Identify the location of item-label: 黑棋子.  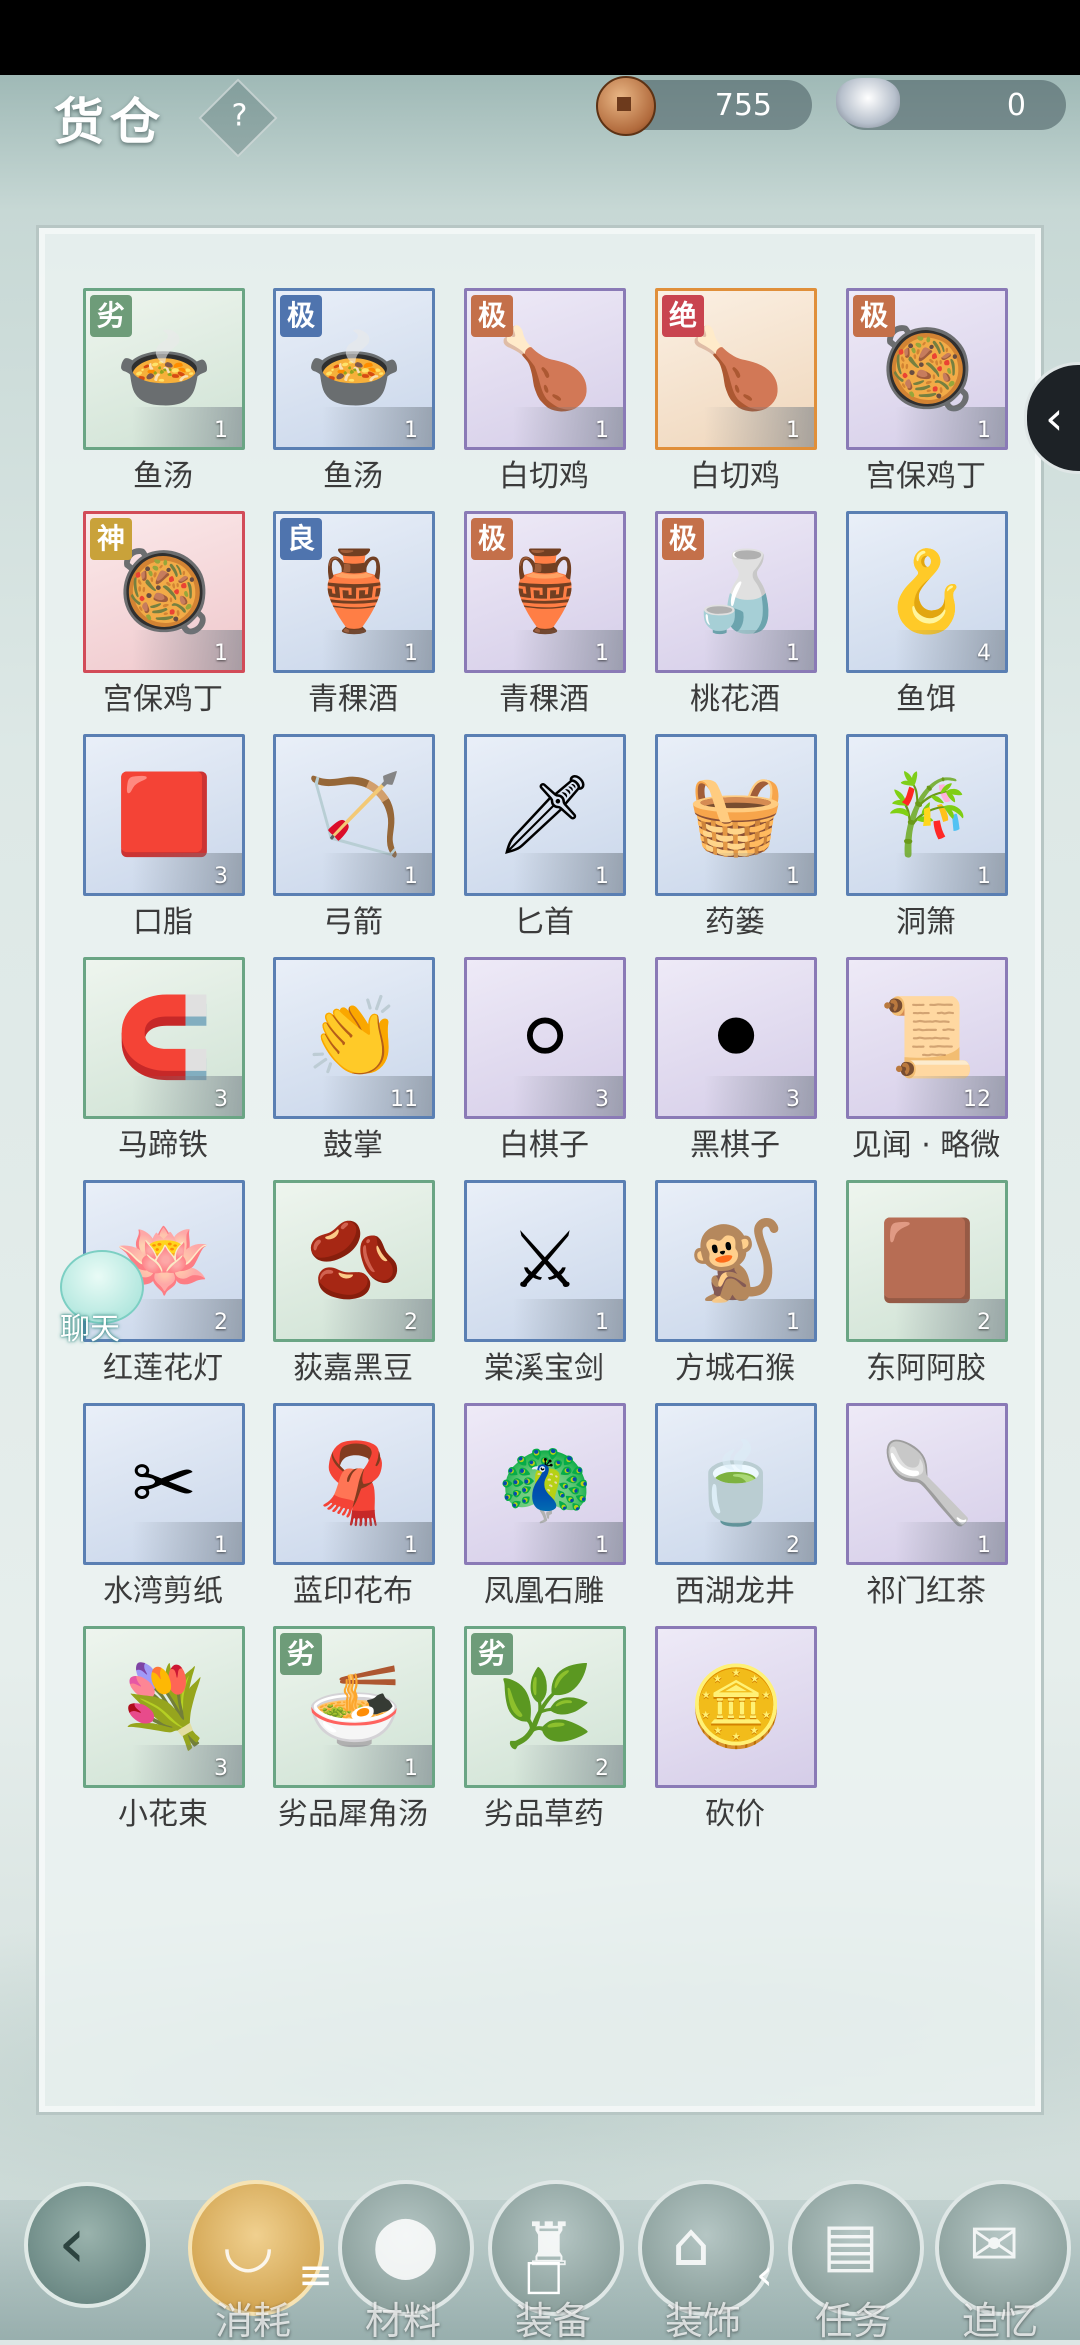
(735, 1145).